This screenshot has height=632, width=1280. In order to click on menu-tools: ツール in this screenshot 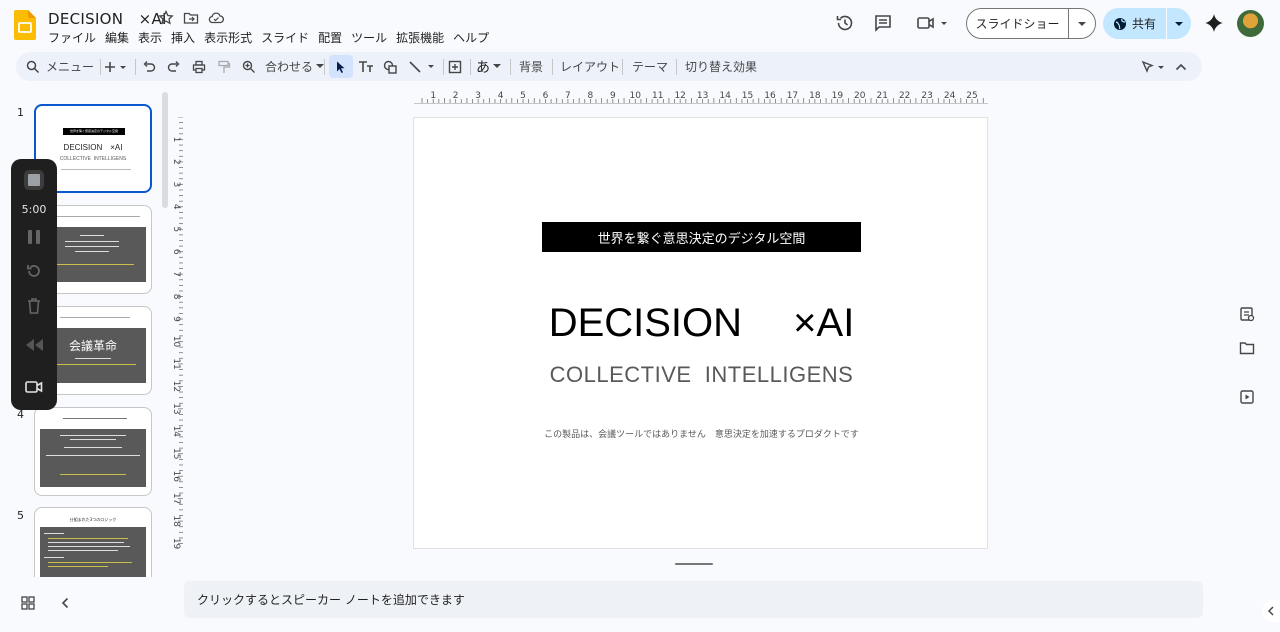, I will do `click(369, 37)`.